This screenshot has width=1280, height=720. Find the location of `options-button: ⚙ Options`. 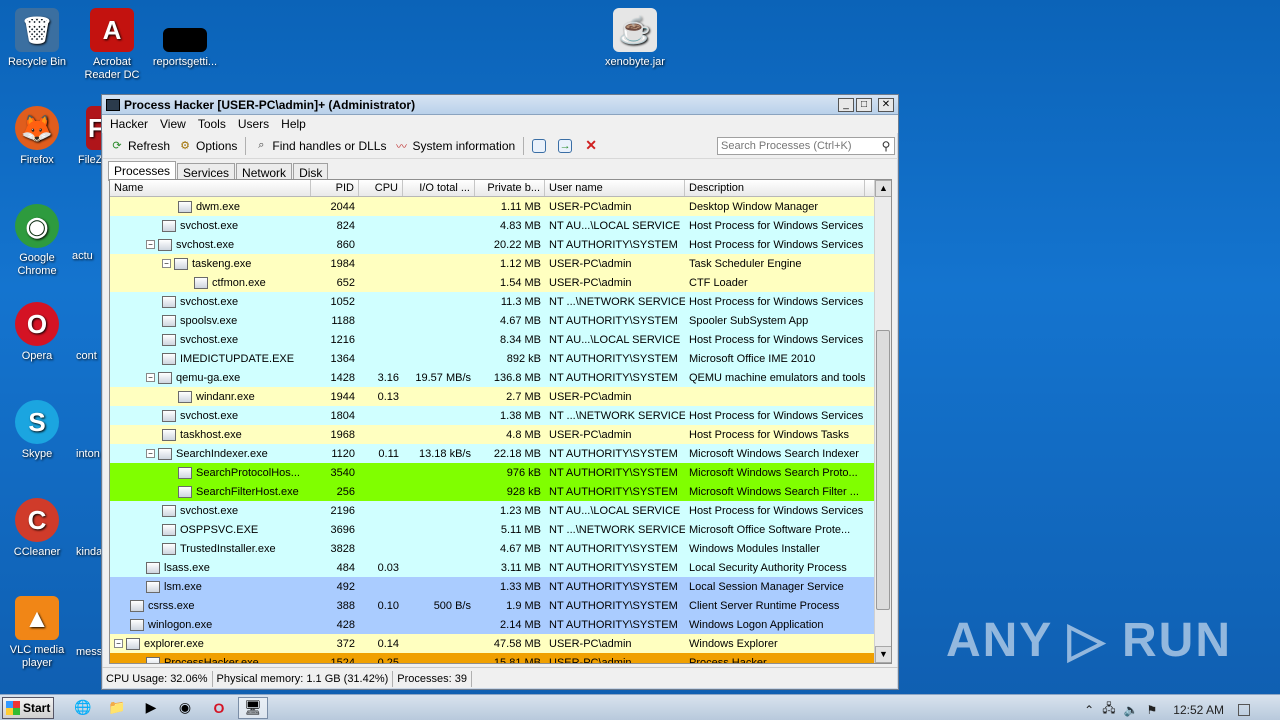

options-button: ⚙ Options is located at coordinates (207, 146).